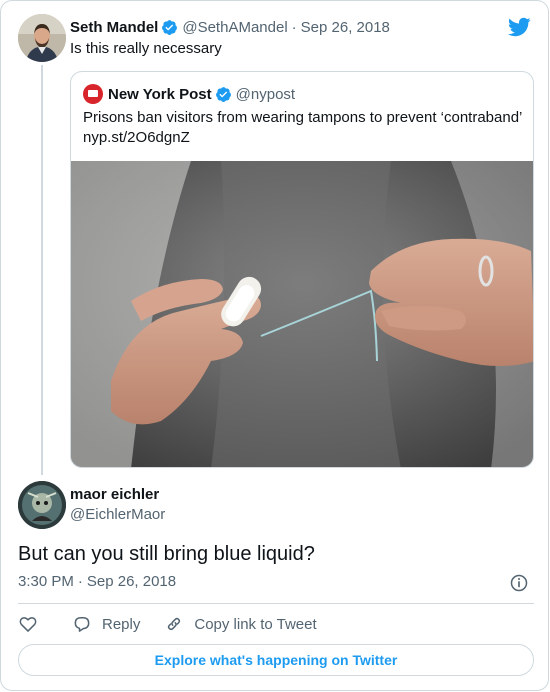 The image size is (550, 692). I want to click on parent-tweet-text: Is this really necessary, so click(146, 48).